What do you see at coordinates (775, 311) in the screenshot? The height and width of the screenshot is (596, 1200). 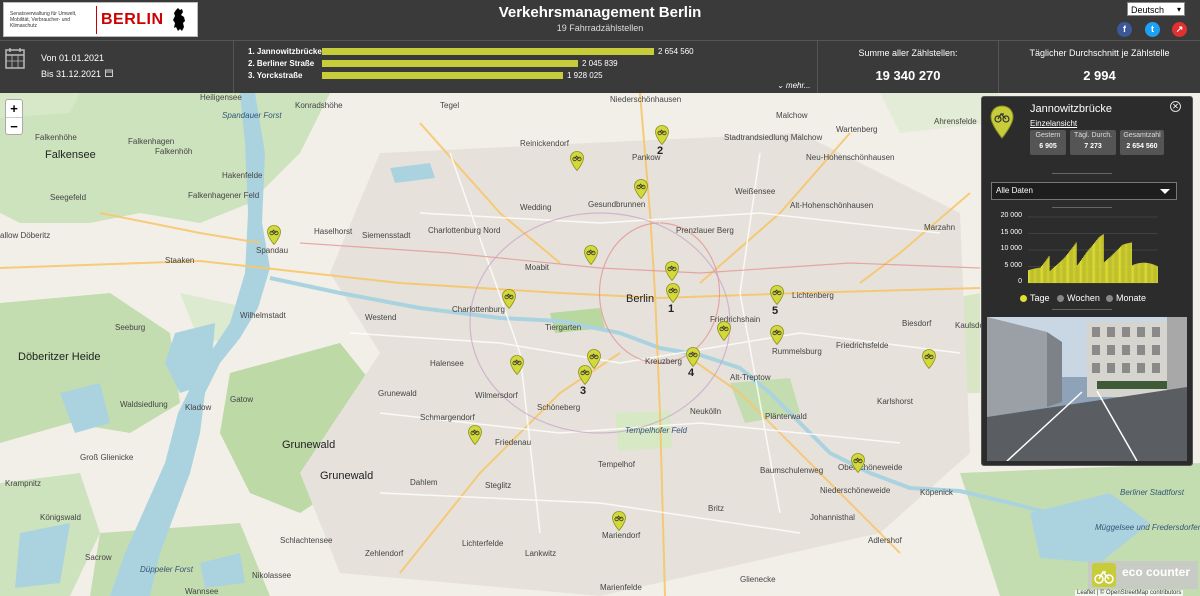 I see `marker-rank: 5` at bounding box center [775, 311].